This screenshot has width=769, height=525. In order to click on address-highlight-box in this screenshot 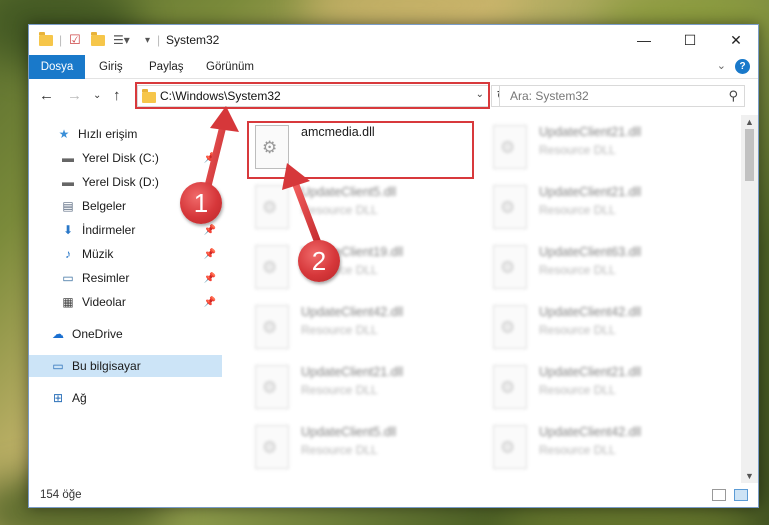, I will do `click(312, 95)`.